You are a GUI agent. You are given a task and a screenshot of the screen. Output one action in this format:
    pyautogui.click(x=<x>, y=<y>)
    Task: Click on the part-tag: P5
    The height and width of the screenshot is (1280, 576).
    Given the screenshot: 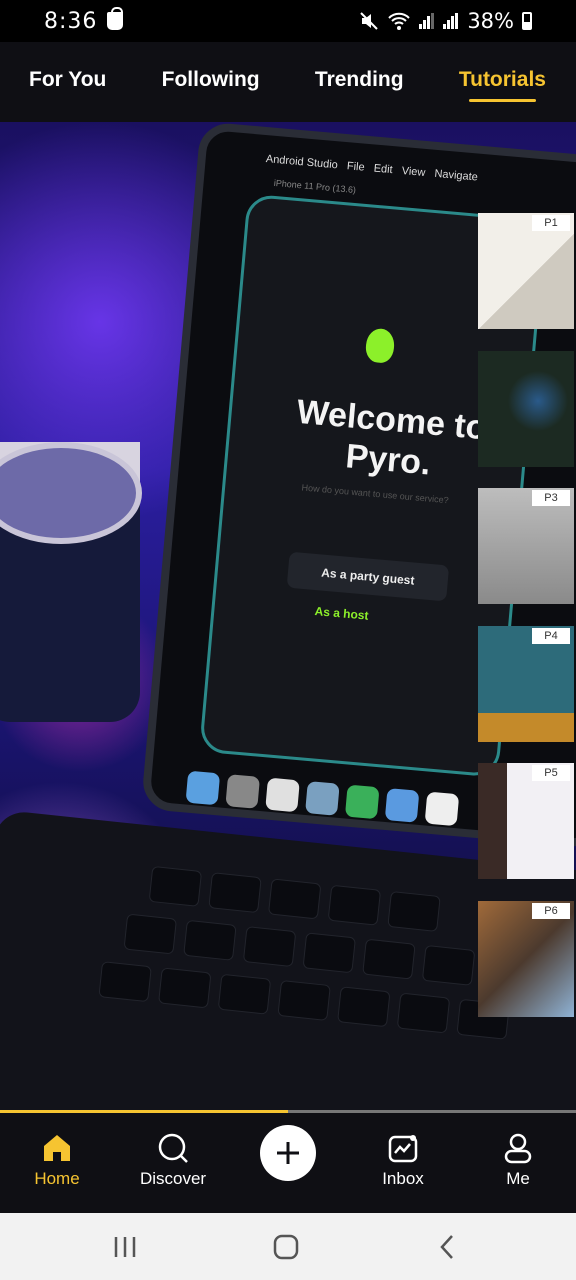 What is the action you would take?
    pyautogui.click(x=551, y=773)
    